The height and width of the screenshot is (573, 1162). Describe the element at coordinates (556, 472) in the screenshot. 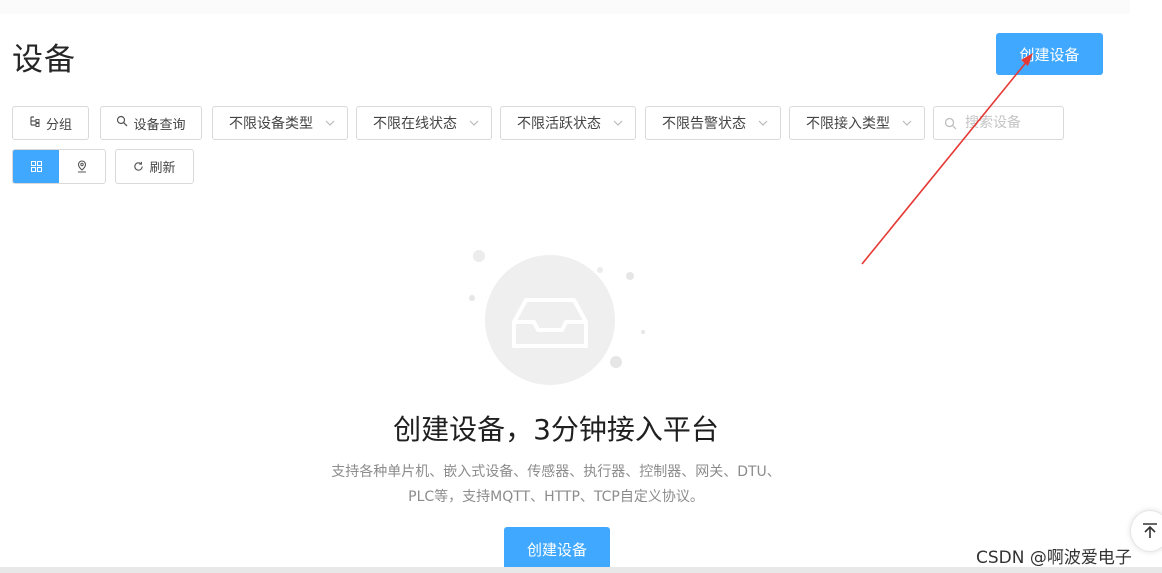

I see `empty-state-desc-line1: 支持各种单片机、嵌入式设备、传感器、执行器、控制器、网关、DTU、` at that location.